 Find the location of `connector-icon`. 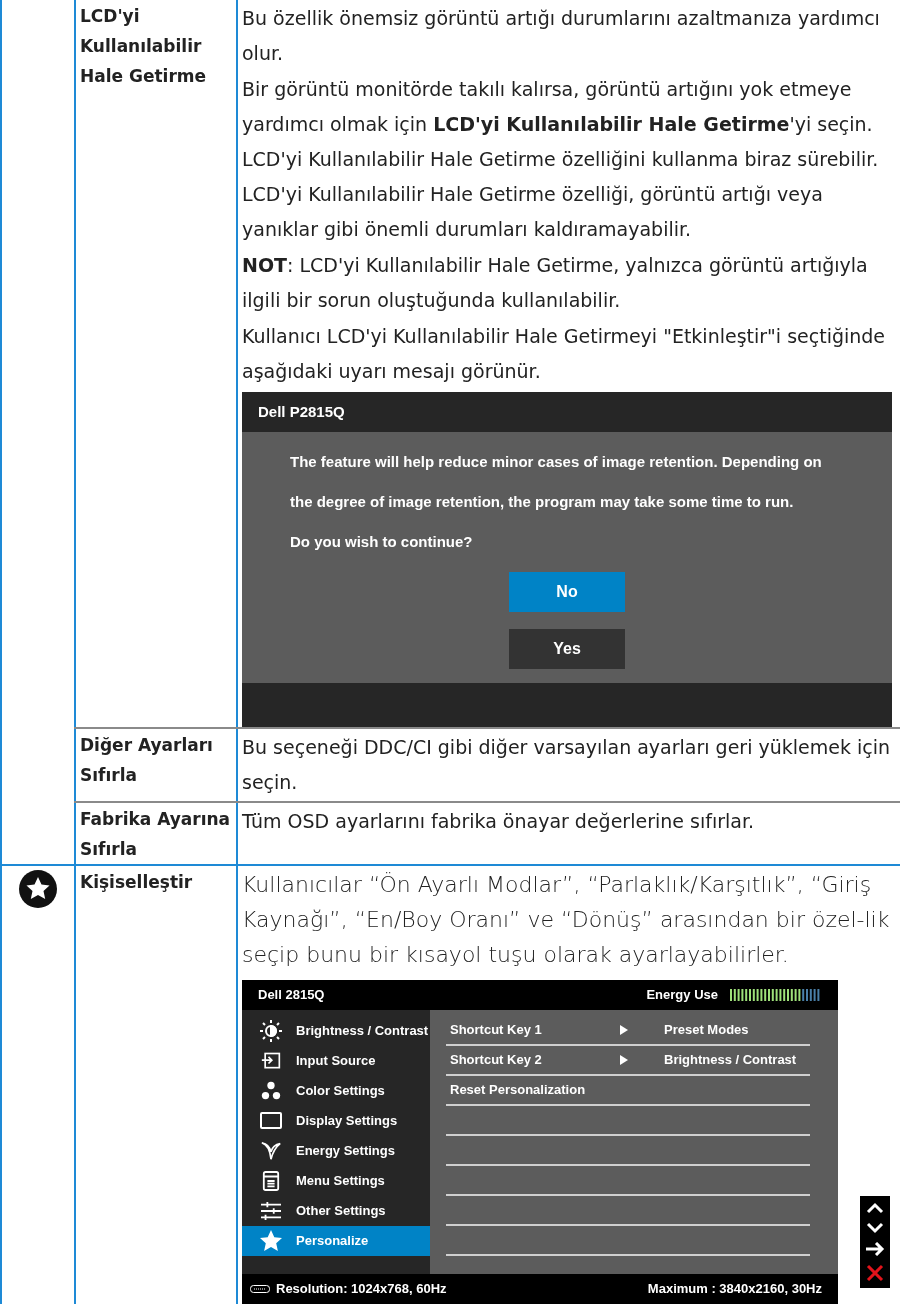

connector-icon is located at coordinates (260, 1289).